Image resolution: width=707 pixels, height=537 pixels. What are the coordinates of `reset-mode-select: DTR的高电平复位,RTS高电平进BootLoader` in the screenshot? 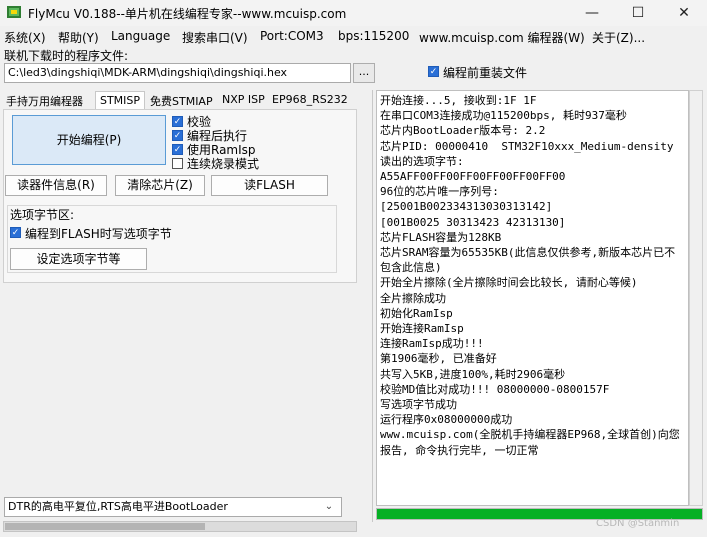 It's located at (173, 507).